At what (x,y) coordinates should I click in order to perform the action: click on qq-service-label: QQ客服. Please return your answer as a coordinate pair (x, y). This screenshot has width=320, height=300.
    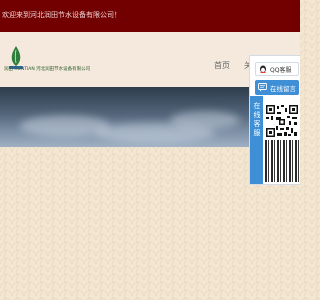
    Looking at the image, I should click on (281, 70).